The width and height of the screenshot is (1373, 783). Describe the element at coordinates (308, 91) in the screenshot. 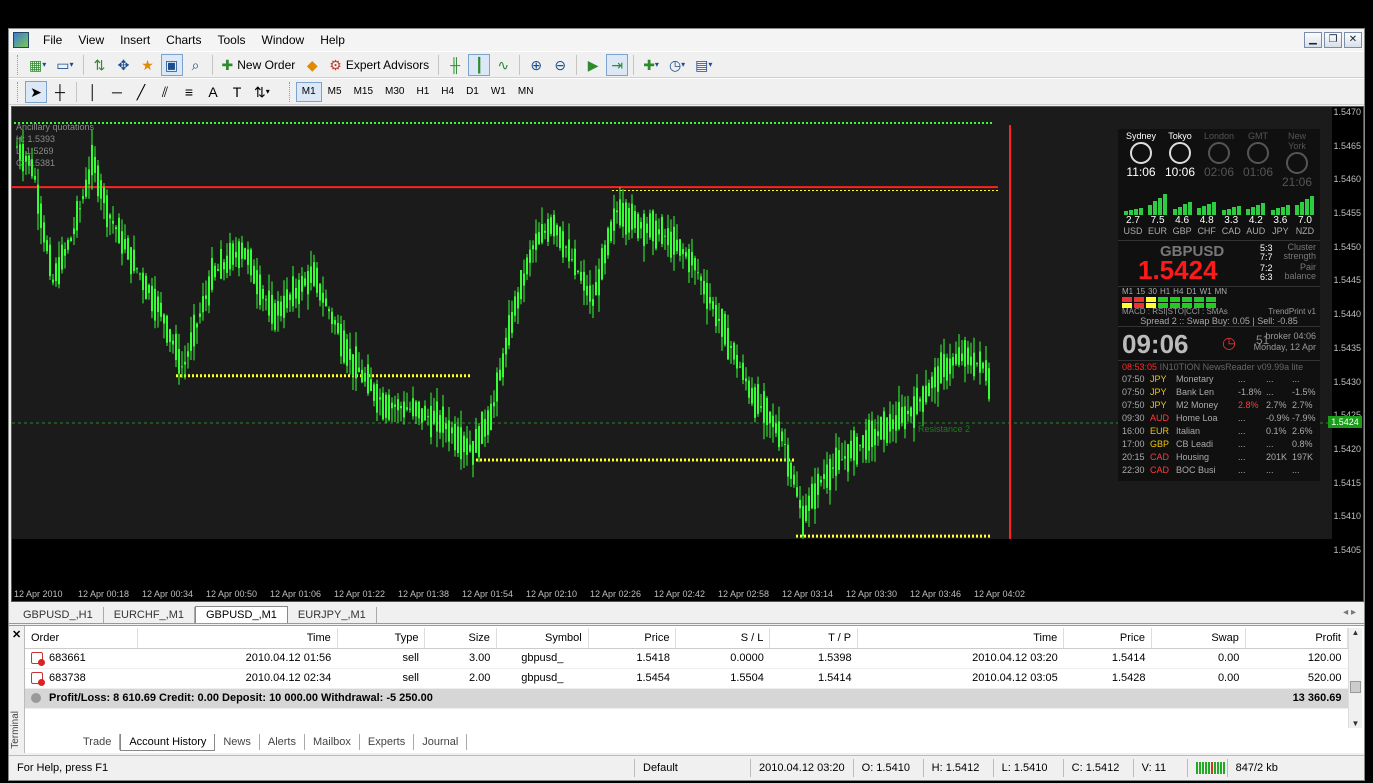

I see `tf-m1: M1` at that location.